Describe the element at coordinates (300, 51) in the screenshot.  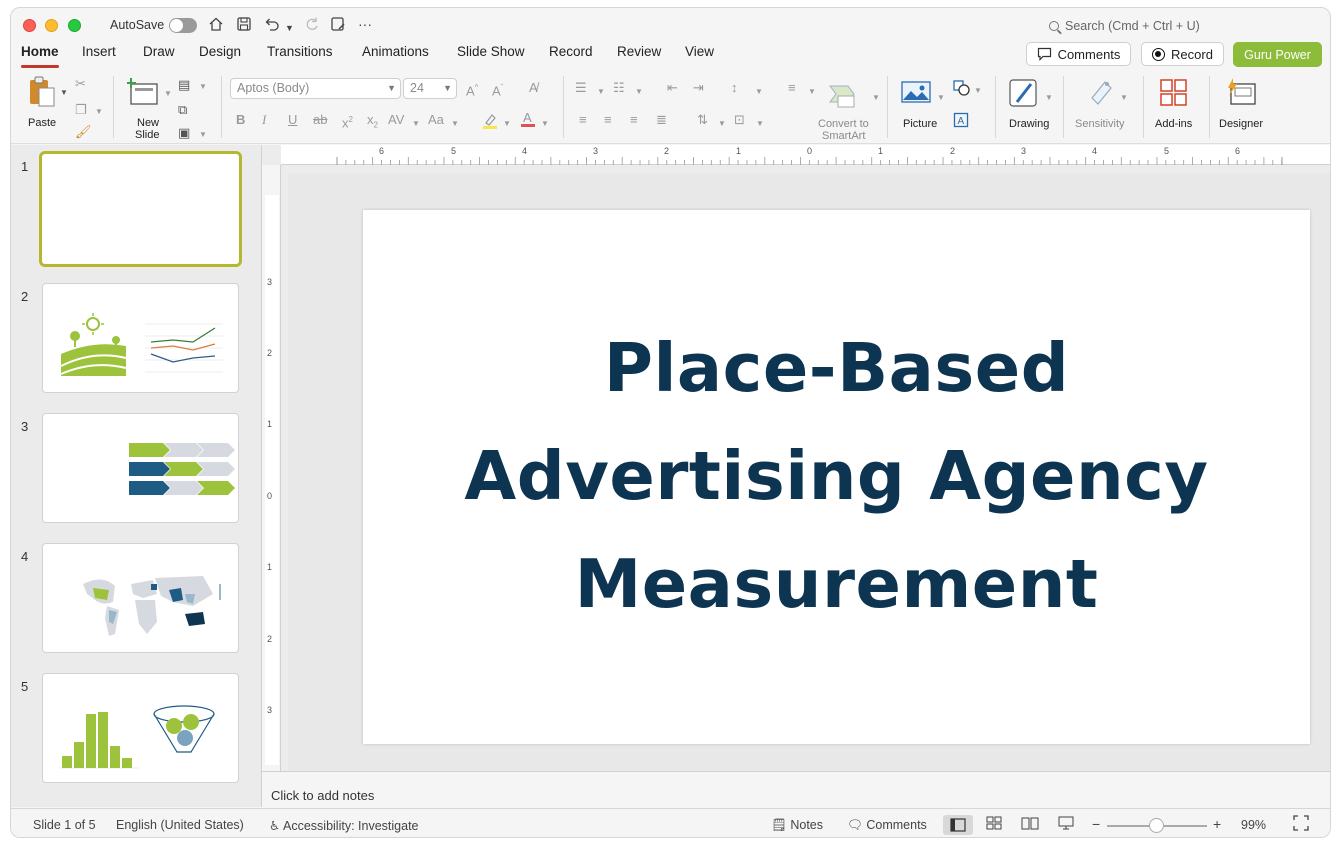
I see `tab-transitions: Transitions` at that location.